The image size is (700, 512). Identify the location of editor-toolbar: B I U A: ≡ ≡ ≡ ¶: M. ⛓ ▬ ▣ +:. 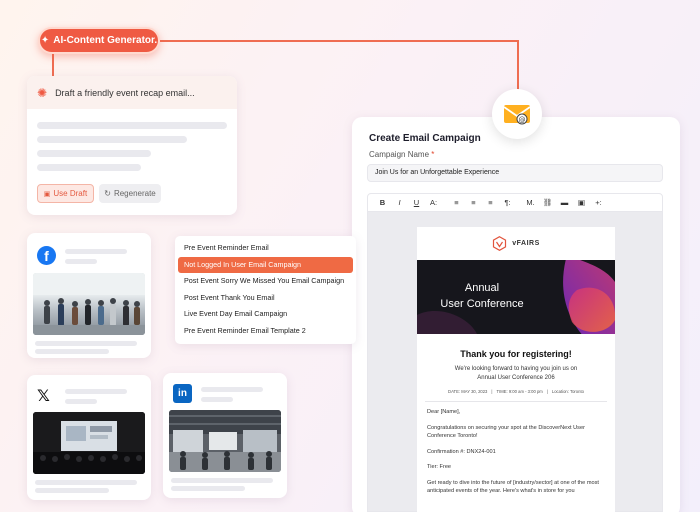
(515, 202).